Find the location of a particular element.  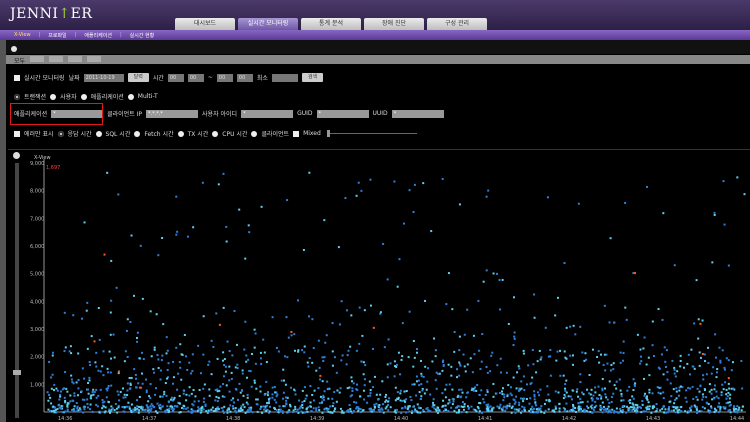

chart-scale-button is located at coordinates (16, 155).